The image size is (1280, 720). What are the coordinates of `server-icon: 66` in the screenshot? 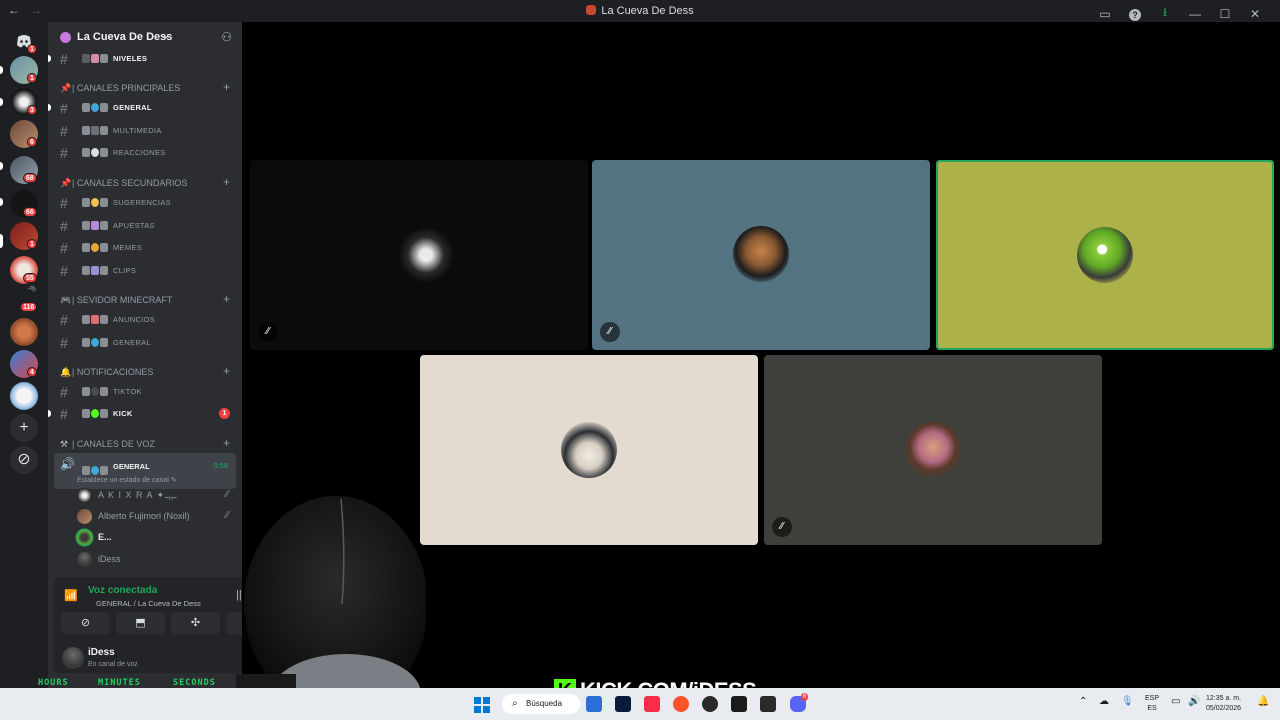 It's located at (24, 204).